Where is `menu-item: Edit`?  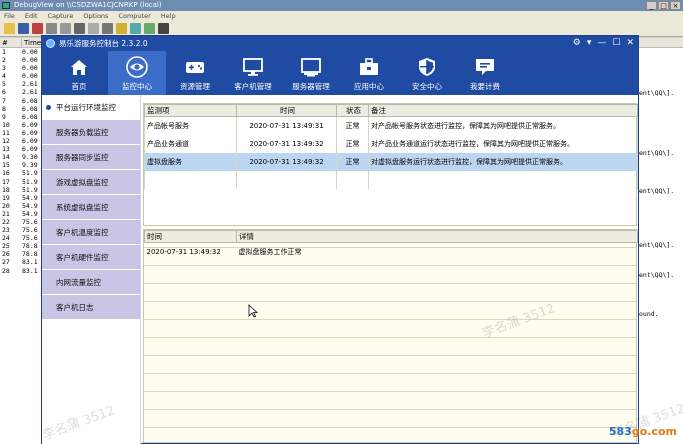
menu-item: Edit is located at coordinates (31, 16).